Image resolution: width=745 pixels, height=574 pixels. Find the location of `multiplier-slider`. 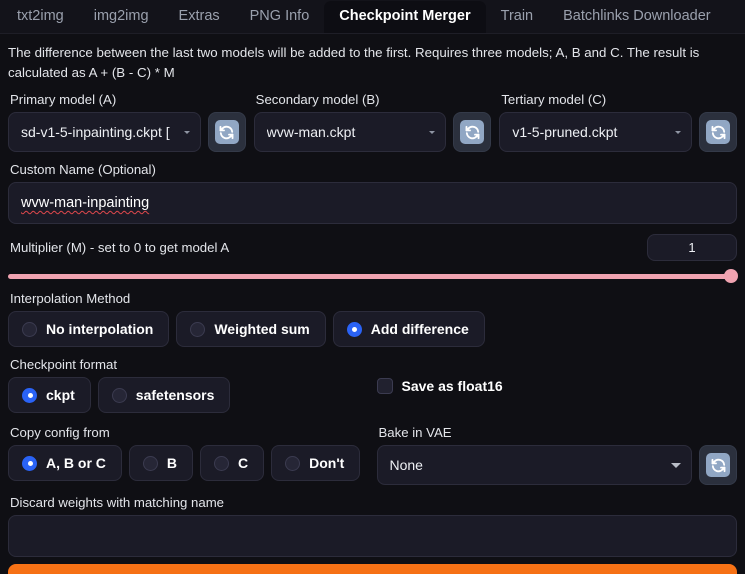

multiplier-slider is located at coordinates (373, 276).